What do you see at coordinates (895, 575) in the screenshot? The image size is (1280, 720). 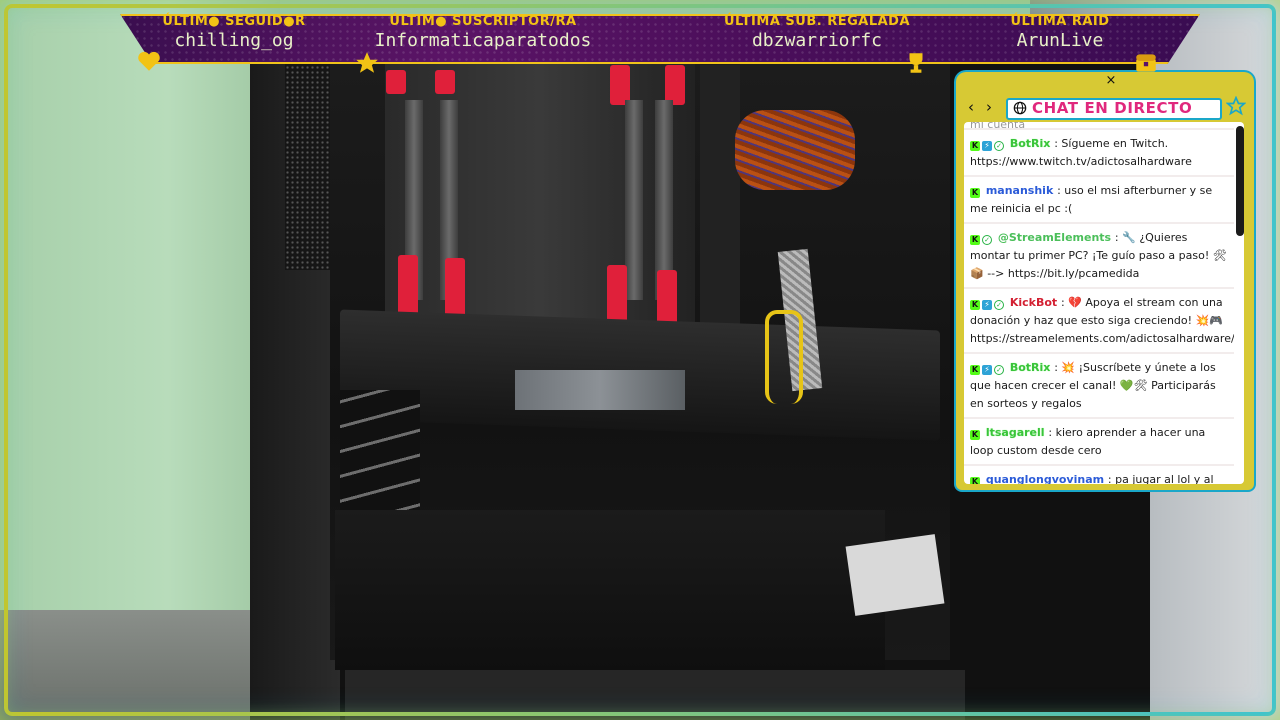 I see `cable-bundle` at bounding box center [895, 575].